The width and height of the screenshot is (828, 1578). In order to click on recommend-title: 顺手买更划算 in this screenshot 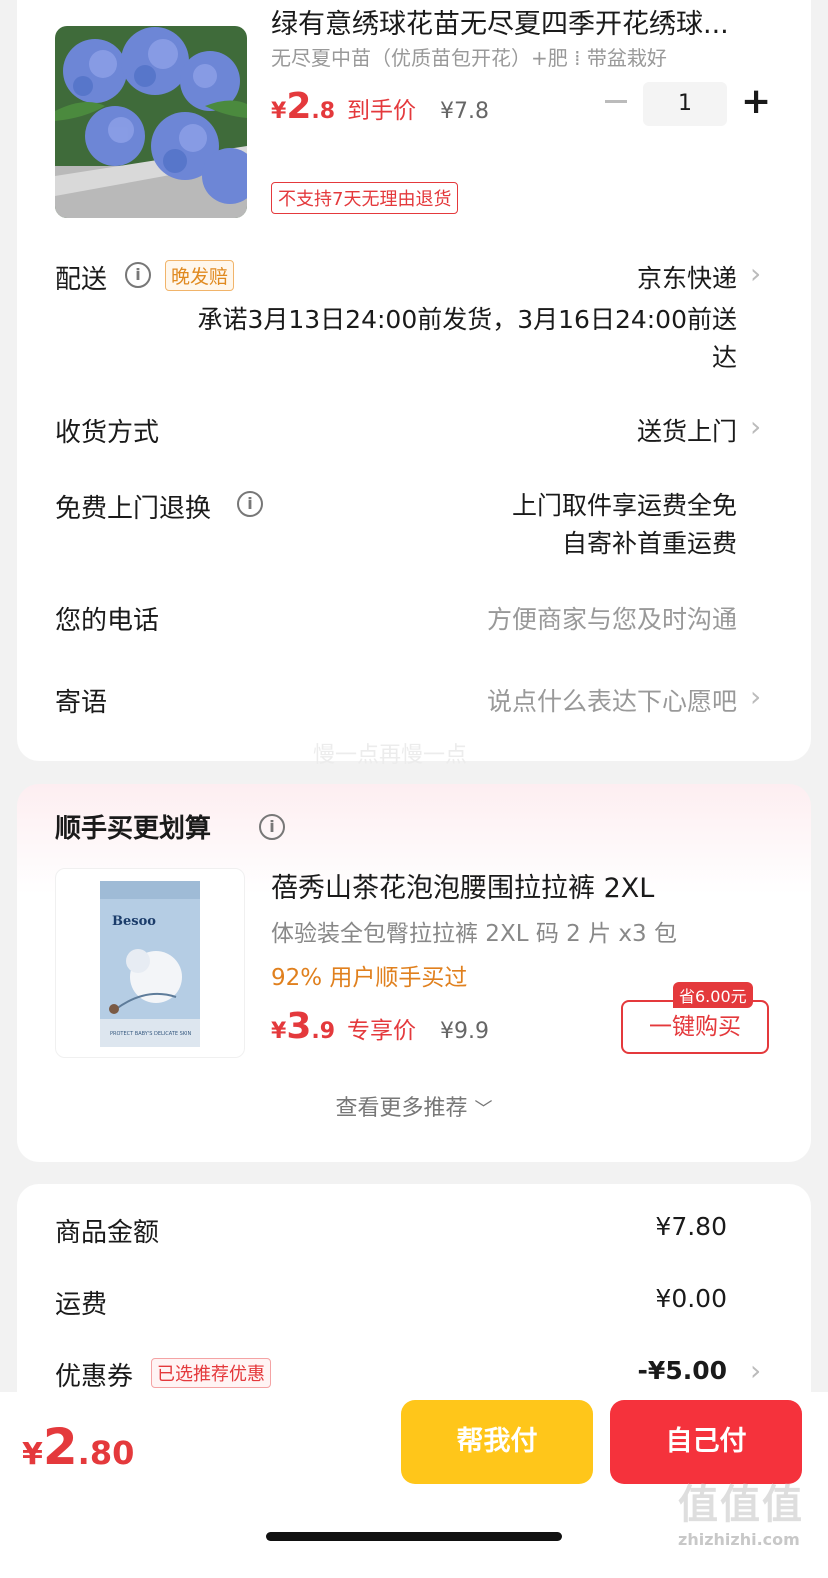, I will do `click(133, 829)`.